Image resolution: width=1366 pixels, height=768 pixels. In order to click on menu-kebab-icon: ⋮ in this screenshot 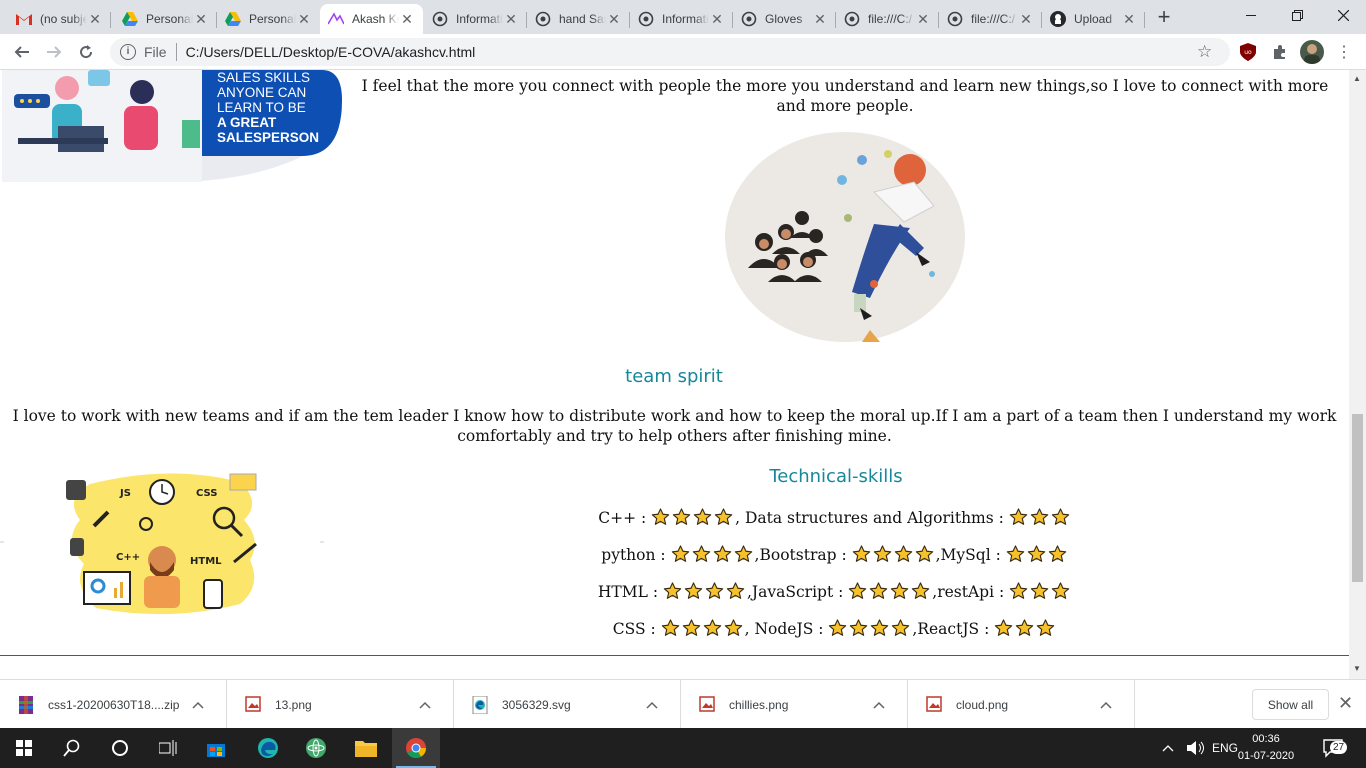, I will do `click(1344, 52)`.